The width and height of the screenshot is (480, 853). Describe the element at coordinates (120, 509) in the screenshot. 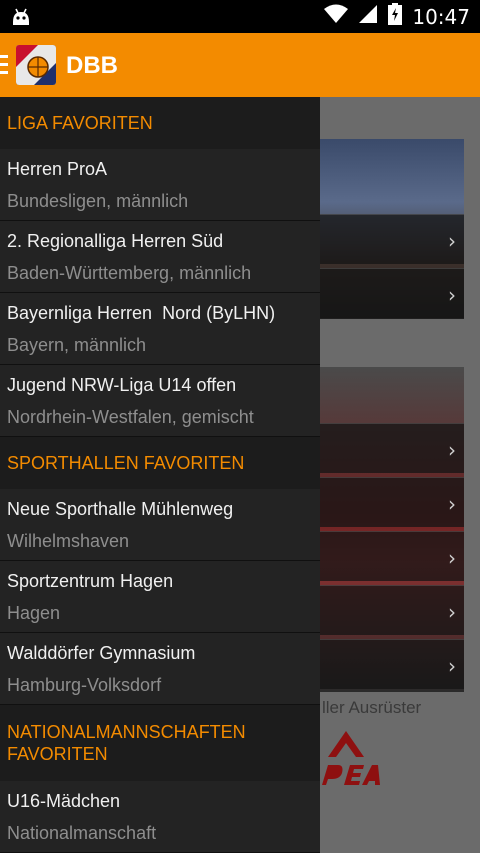

I see `item-title: Neue Sporthalle Mühlenweg` at that location.